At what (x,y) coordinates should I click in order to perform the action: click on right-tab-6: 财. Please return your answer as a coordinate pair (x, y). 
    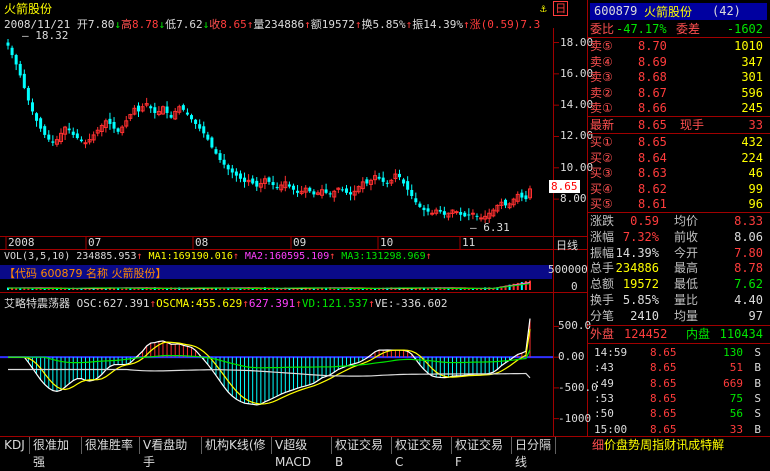
    Looking at the image, I should click on (670, 445).